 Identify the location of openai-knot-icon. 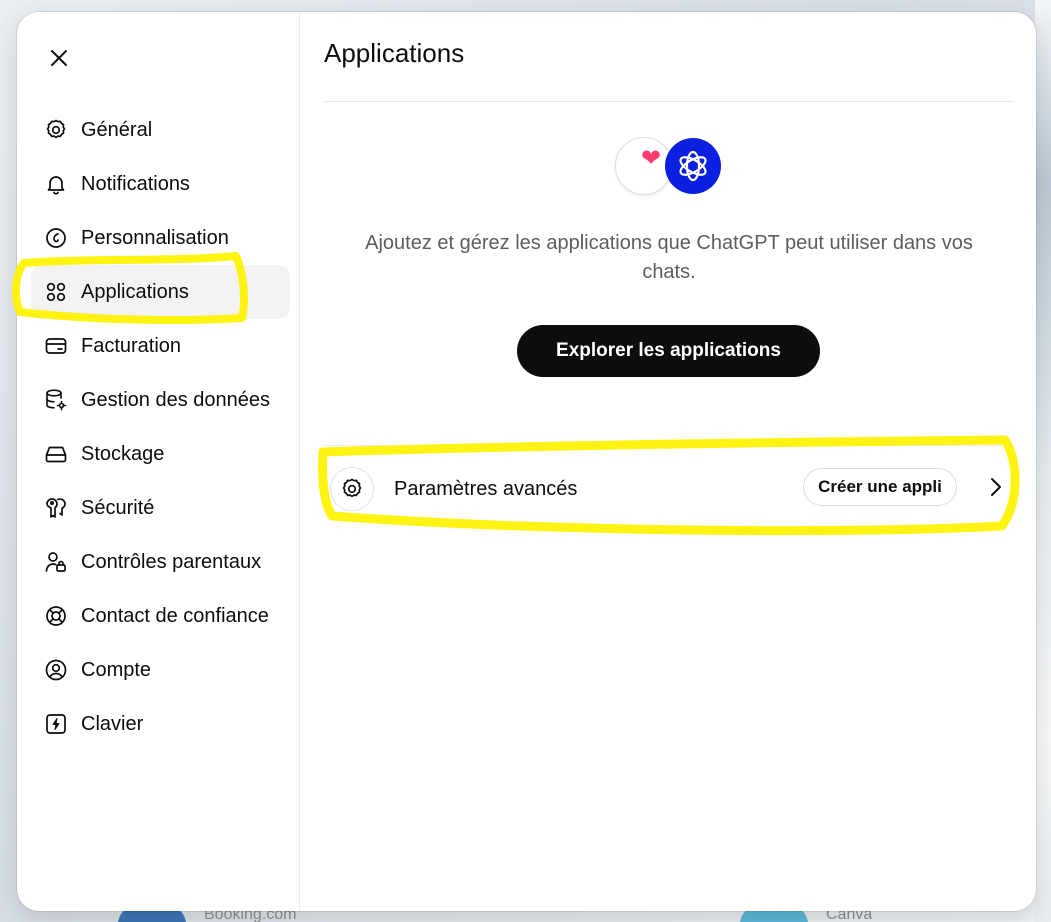
(693, 166).